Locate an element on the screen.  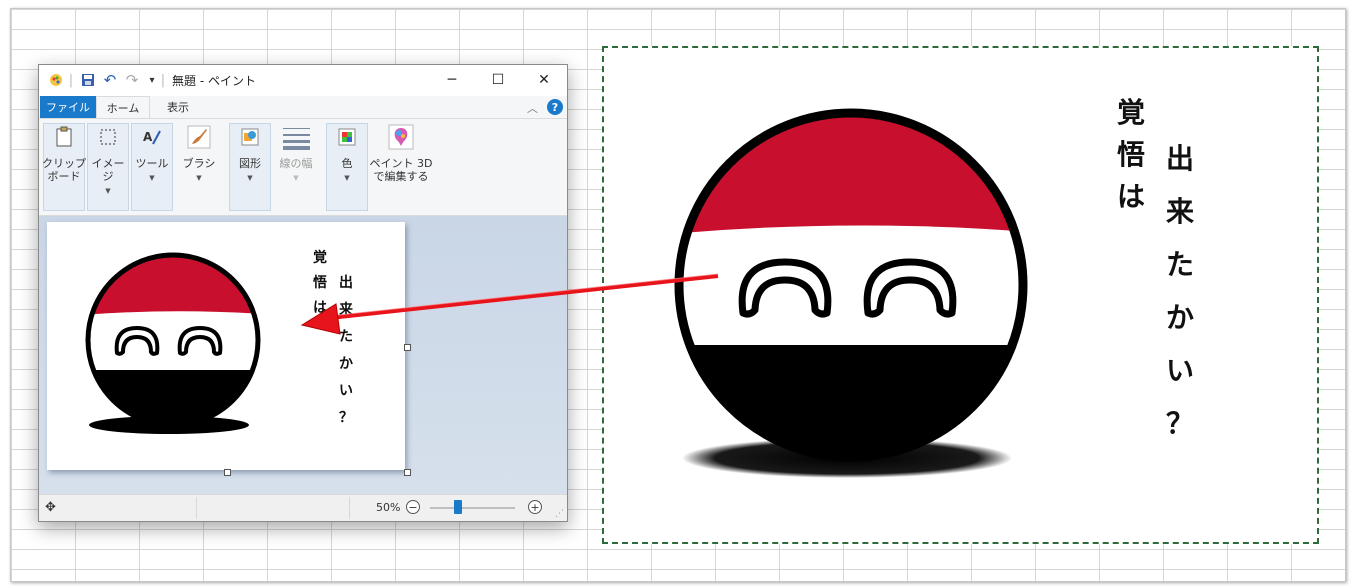
paint3d-label: ペイント 3D で編集する is located at coordinates (401, 170).